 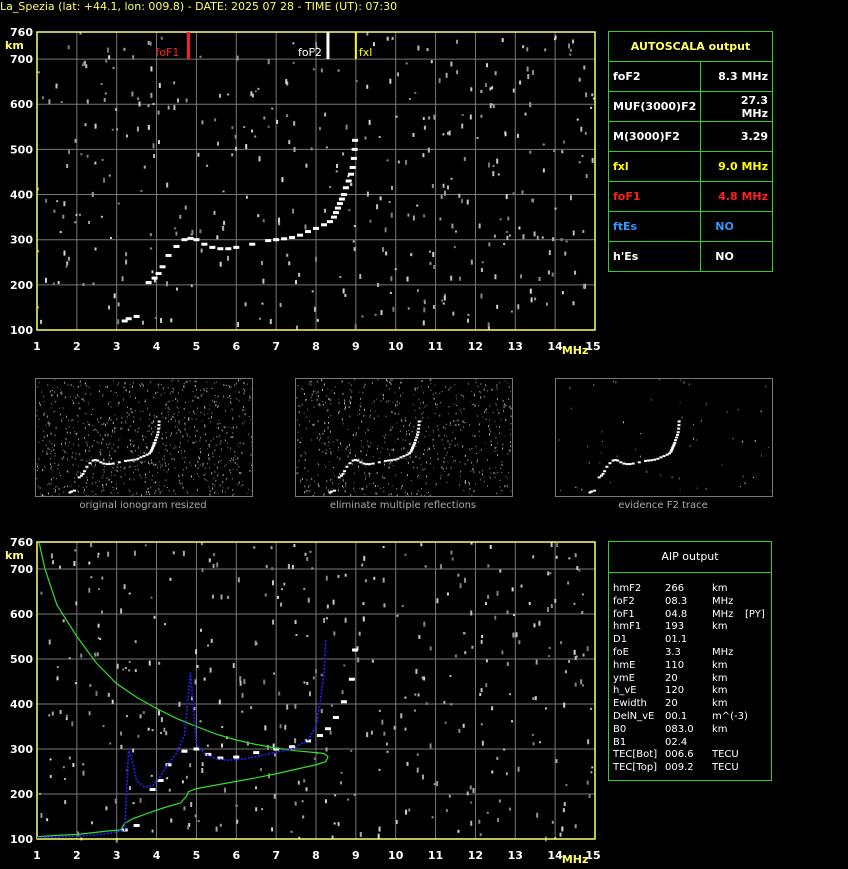 What do you see at coordinates (21, 59) in the screenshot?
I see `y-tick-label: 700` at bounding box center [21, 59].